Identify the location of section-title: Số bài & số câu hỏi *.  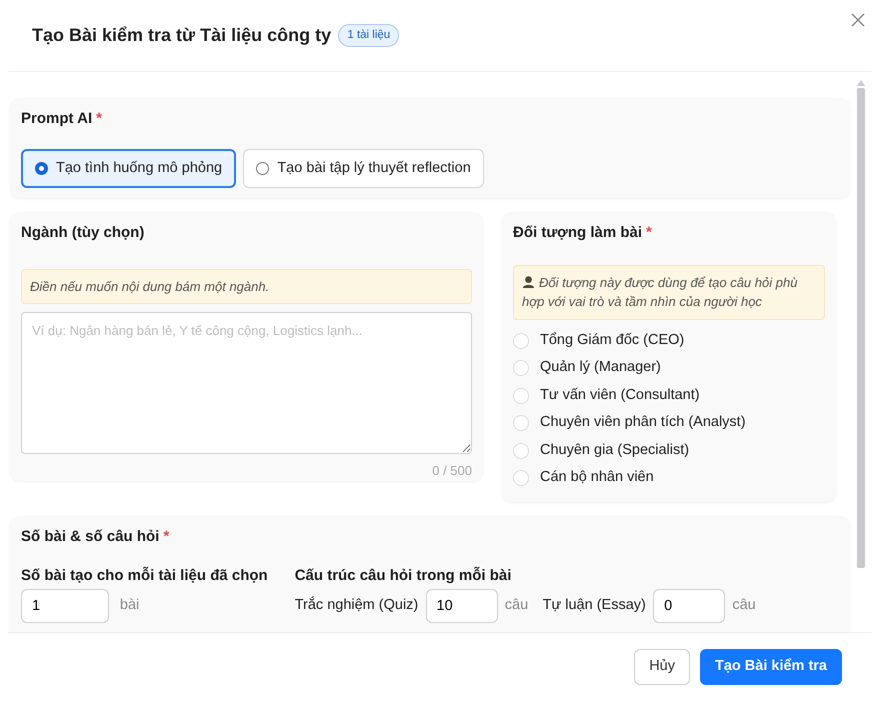
(95, 537).